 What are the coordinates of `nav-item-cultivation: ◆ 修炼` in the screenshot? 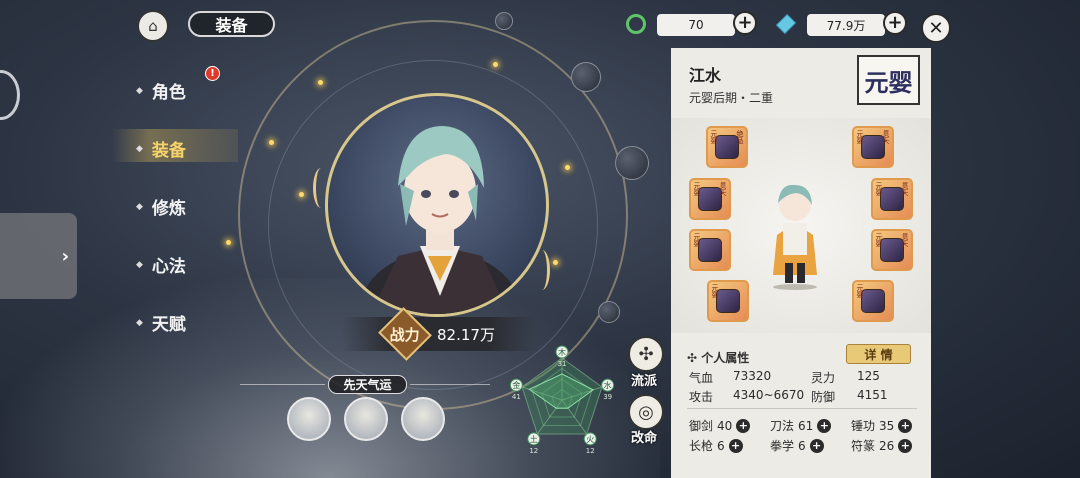 It's located at (161, 206).